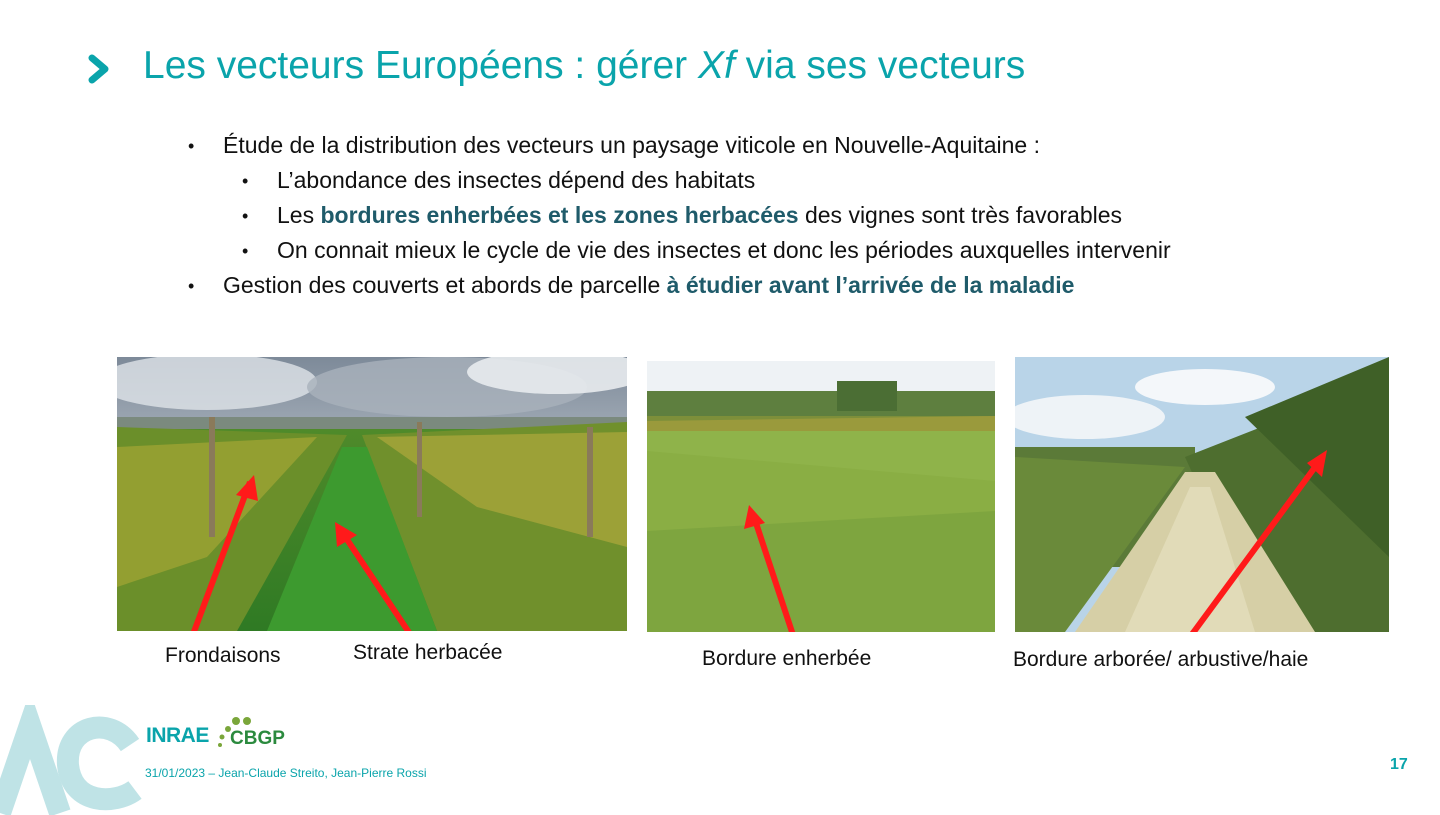 Image resolution: width=1440 pixels, height=815 pixels. What do you see at coordinates (821, 496) in the screenshot?
I see `photo-grassy-border` at bounding box center [821, 496].